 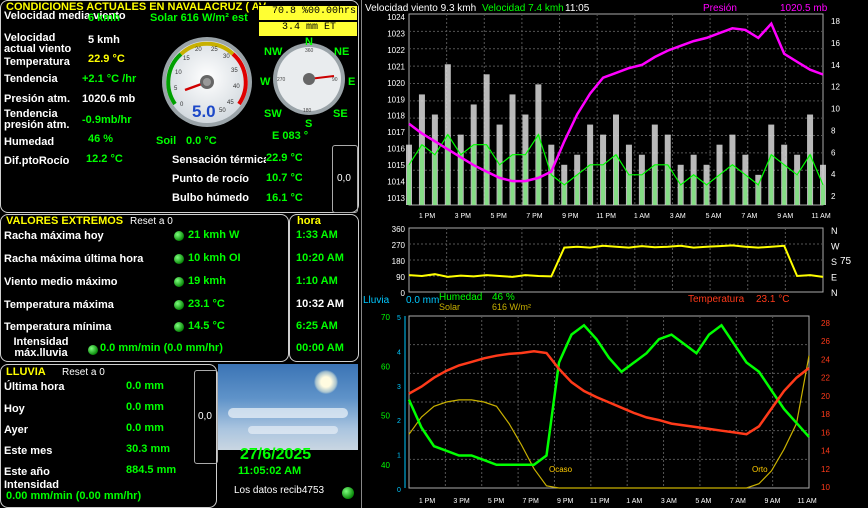 What do you see at coordinates (206, 326) in the screenshot?
I see `value-min-temp: 14.5 °C` at bounding box center [206, 326].